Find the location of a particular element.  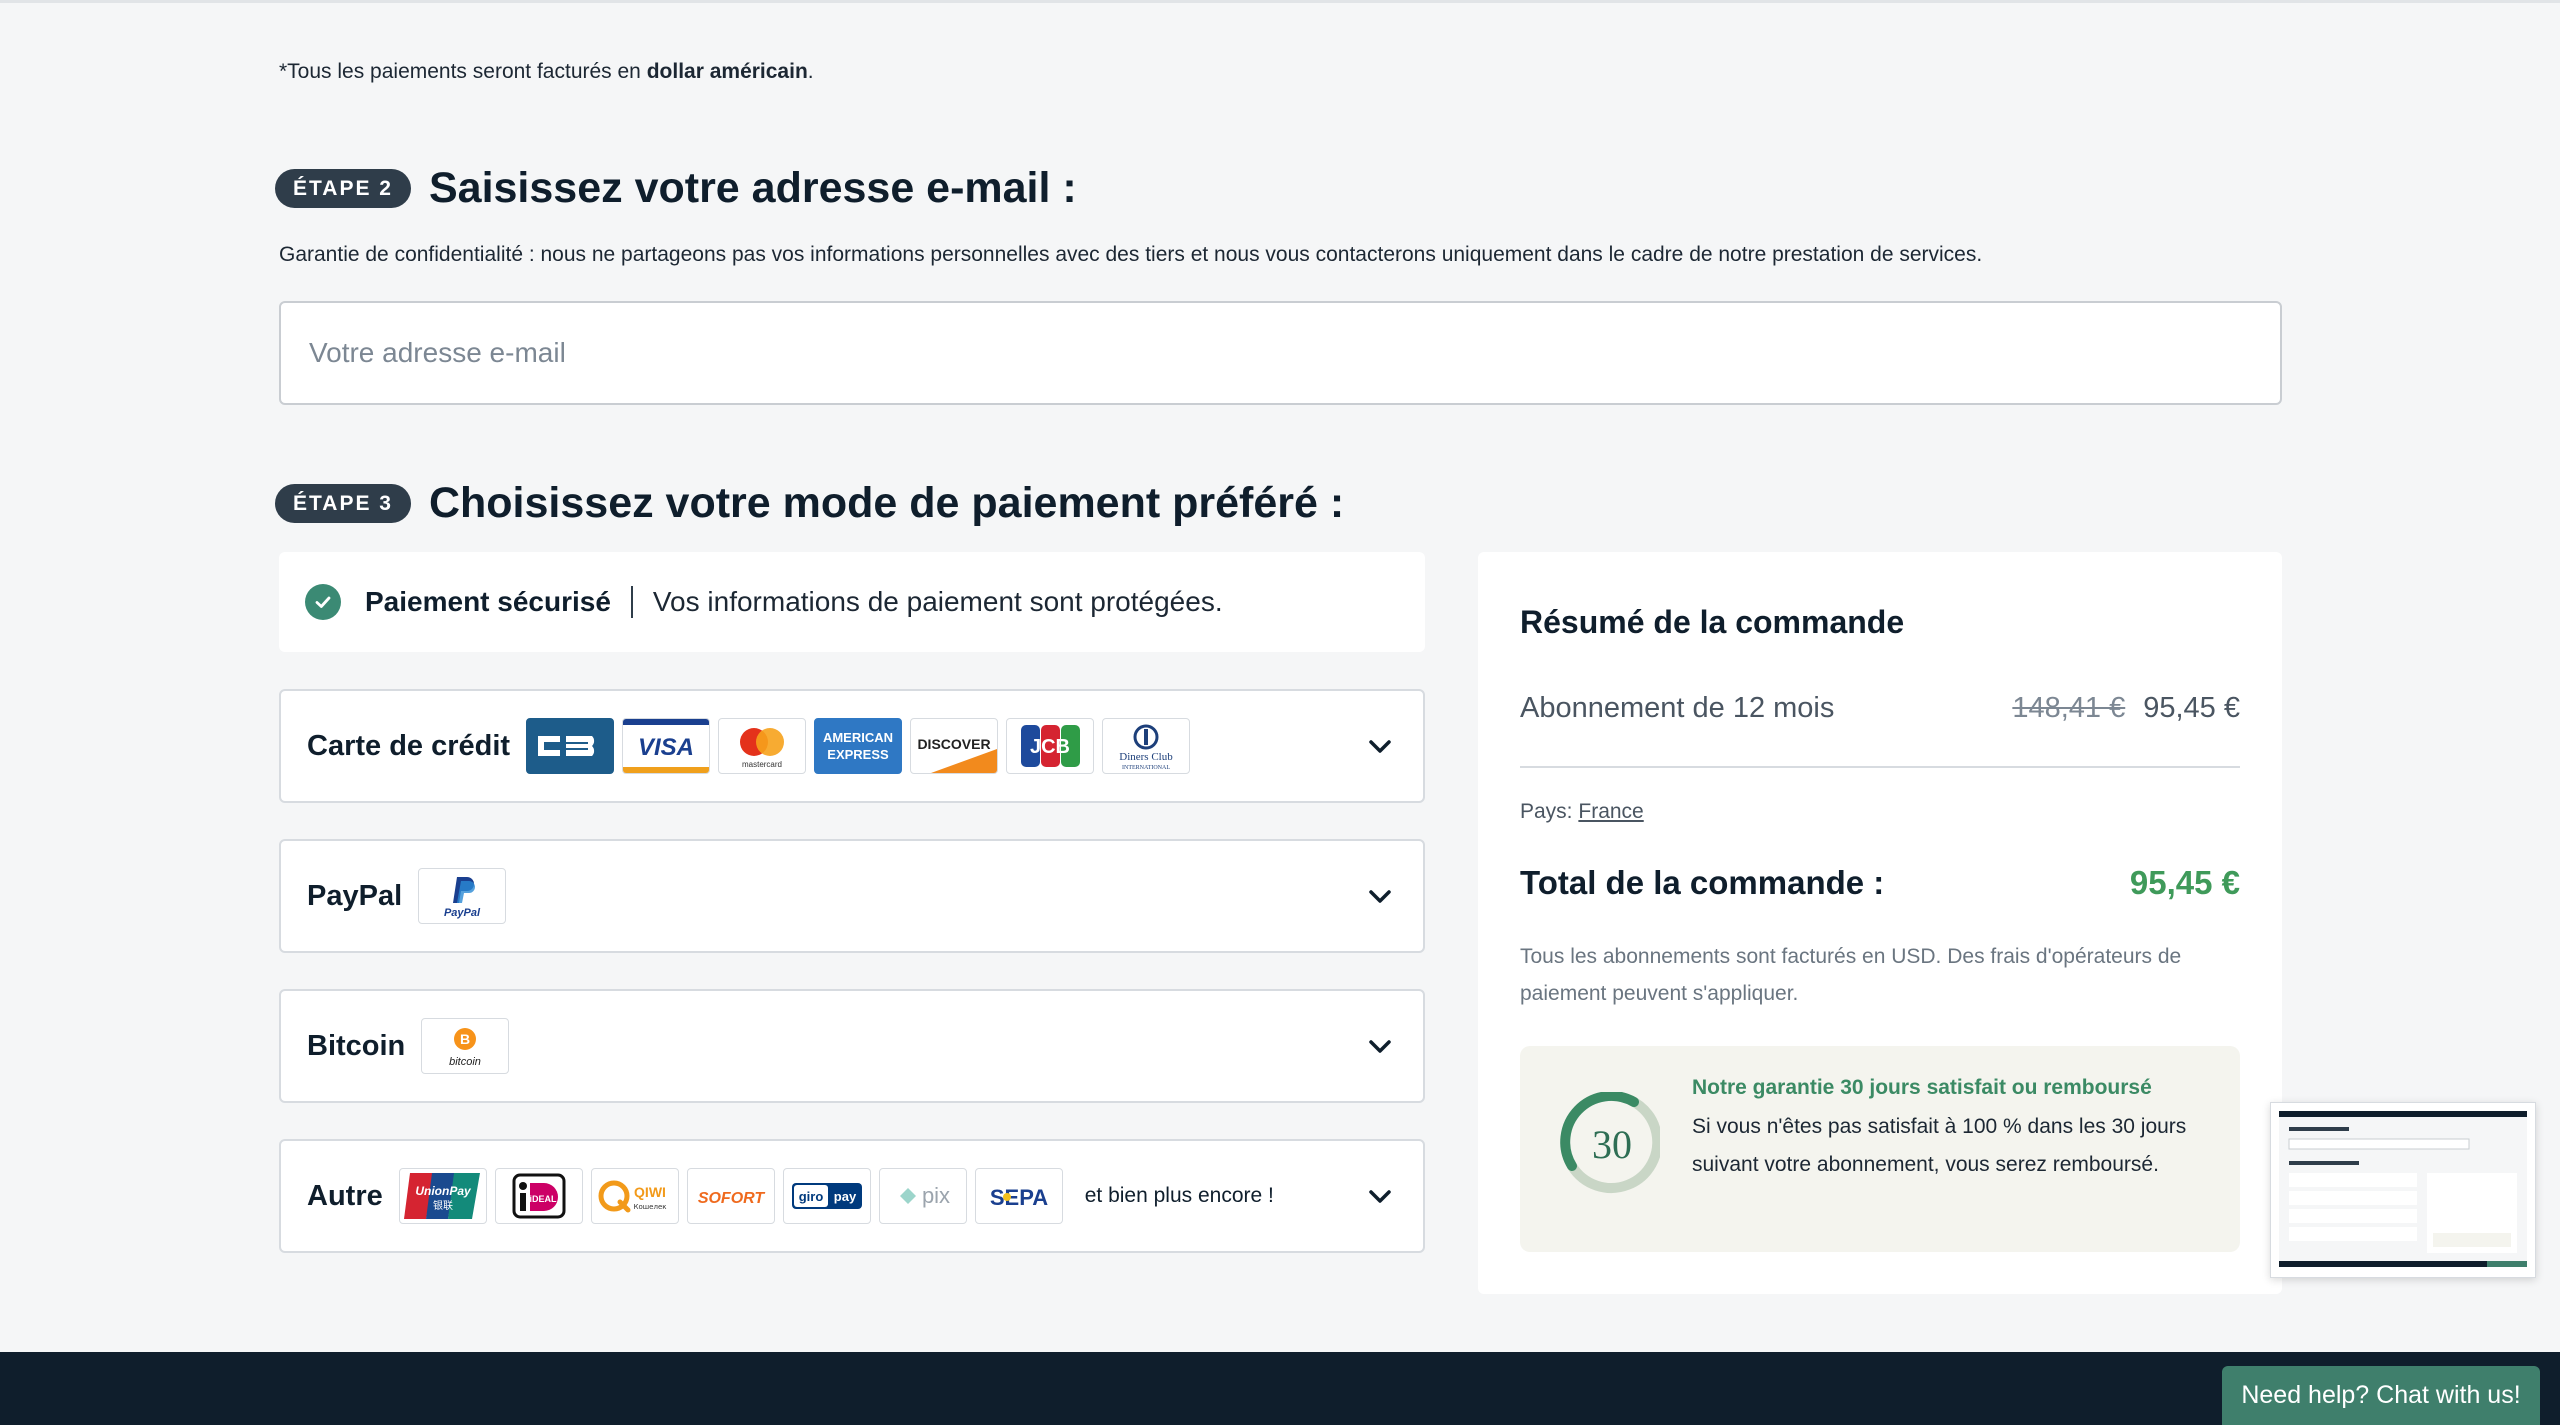

discover-logo: DISCOVER is located at coordinates (954, 746).